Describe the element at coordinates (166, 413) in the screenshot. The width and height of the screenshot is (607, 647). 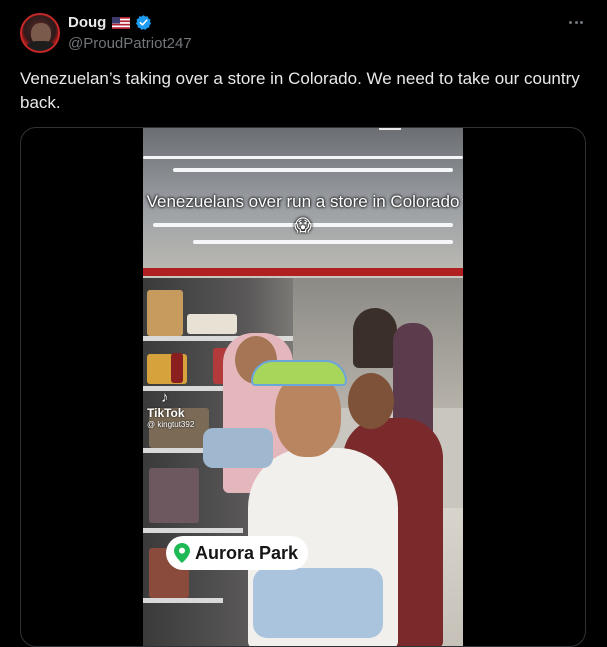
I see `tiktok-brand: TikTok` at that location.